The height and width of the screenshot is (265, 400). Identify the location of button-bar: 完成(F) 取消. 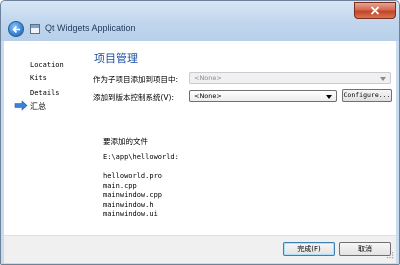
(200, 249).